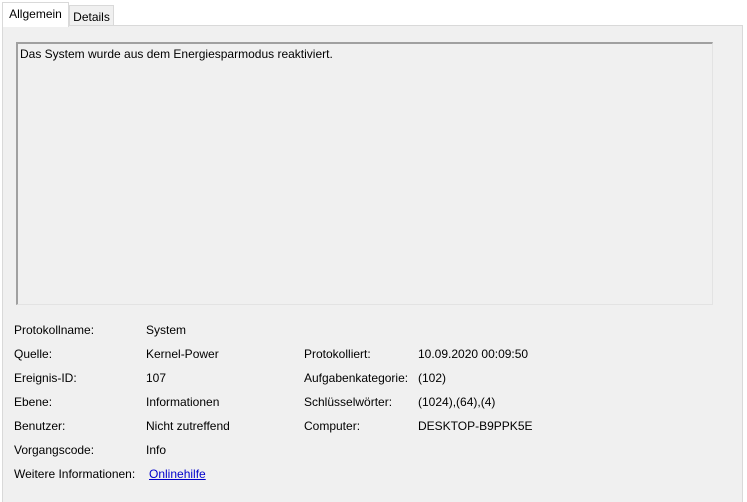 The height and width of the screenshot is (502, 747). Describe the element at coordinates (166, 330) in the screenshot. I see `log-name-value: System` at that location.